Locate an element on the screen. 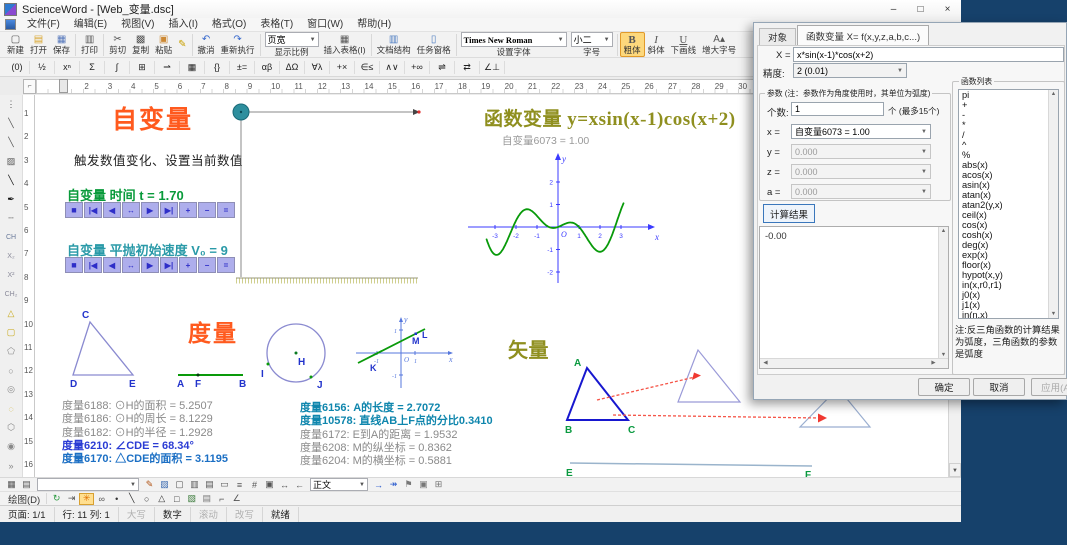 The image size is (1067, 545). ok-button: 确定 is located at coordinates (944, 387).